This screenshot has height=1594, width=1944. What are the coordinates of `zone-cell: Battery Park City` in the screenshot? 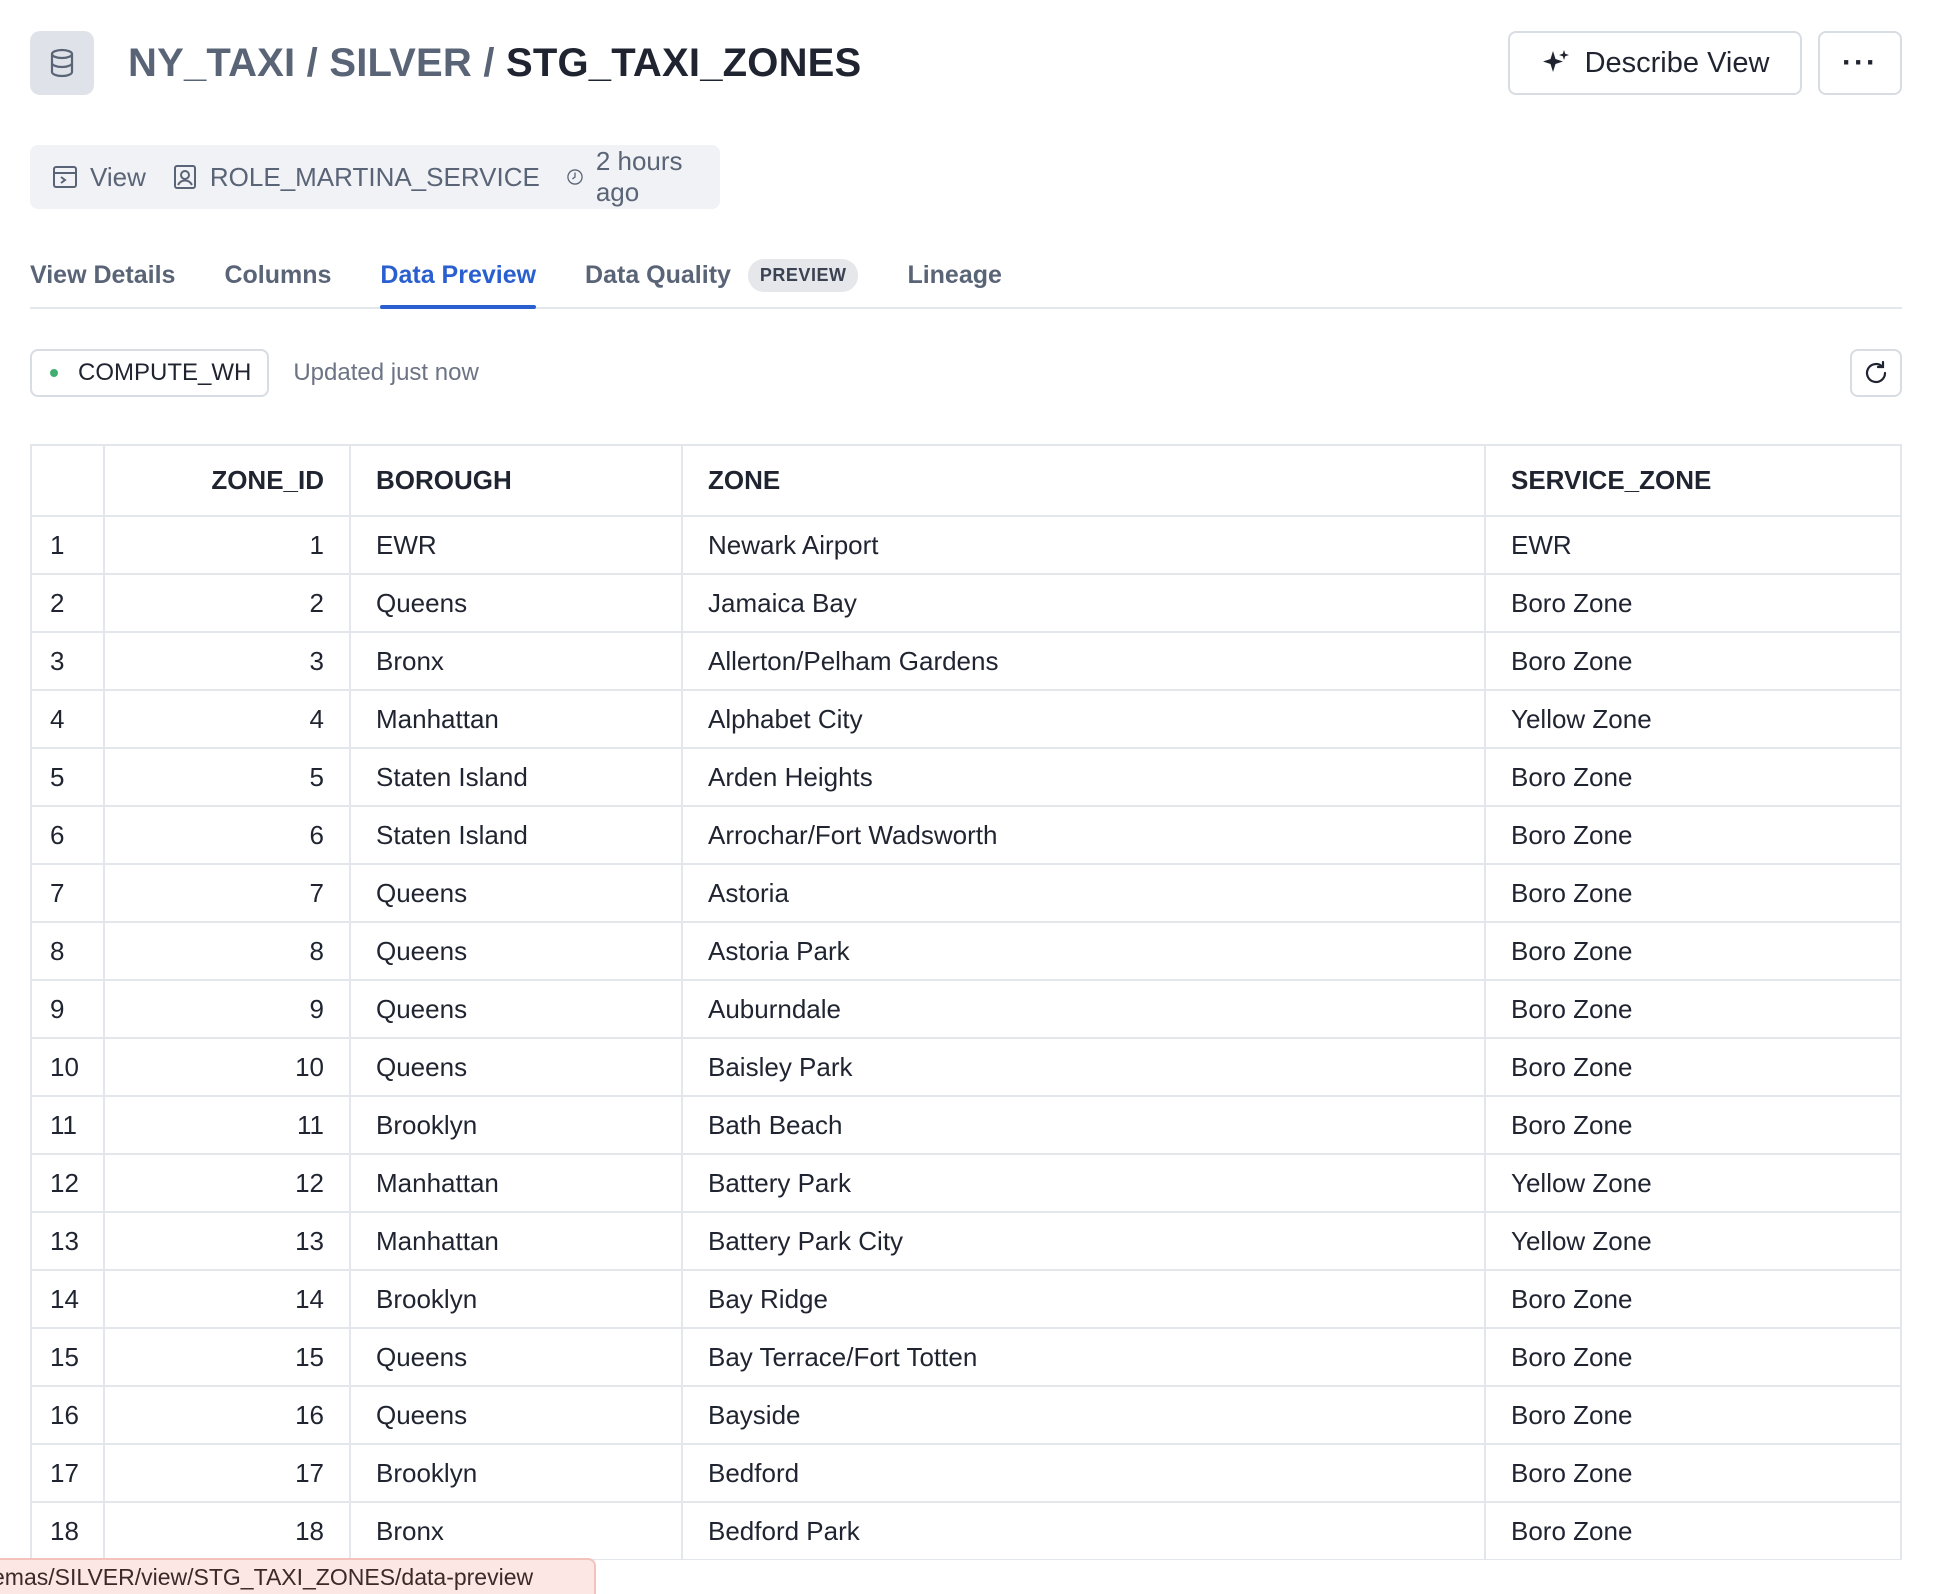 It's located at (1084, 1241).